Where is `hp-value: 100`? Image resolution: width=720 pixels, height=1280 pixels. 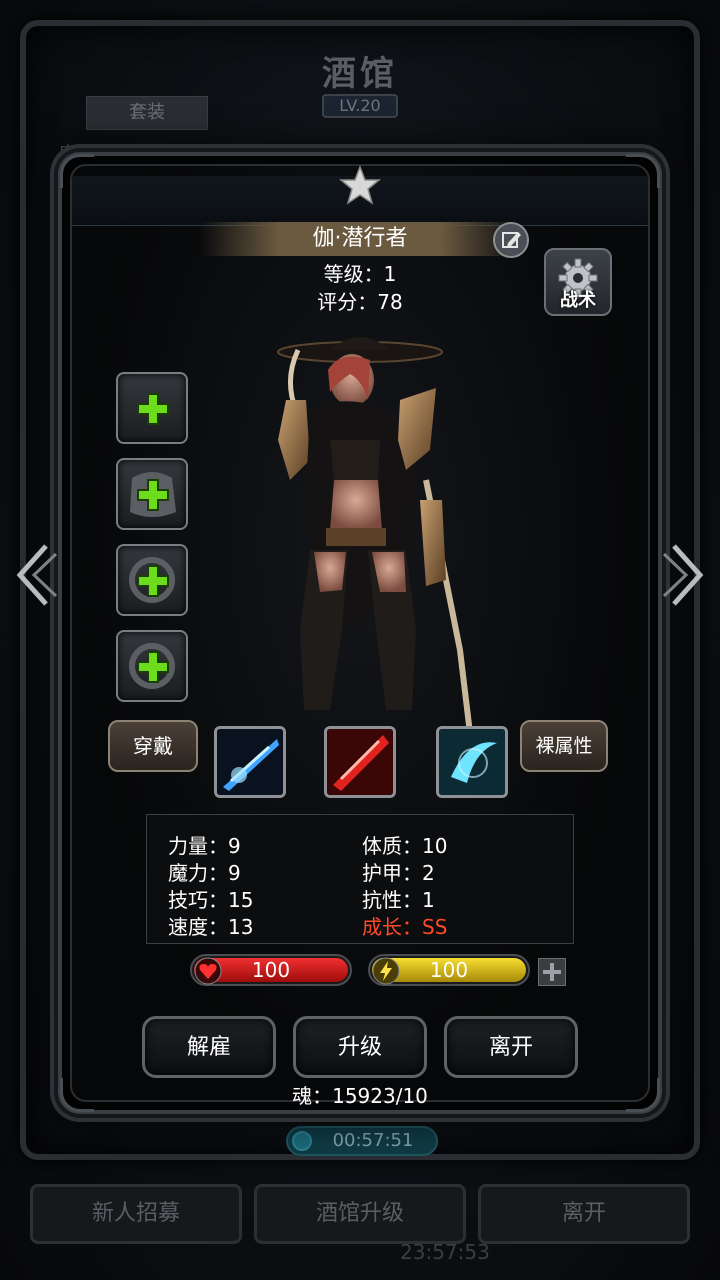
hp-value: 100 is located at coordinates (271, 970).